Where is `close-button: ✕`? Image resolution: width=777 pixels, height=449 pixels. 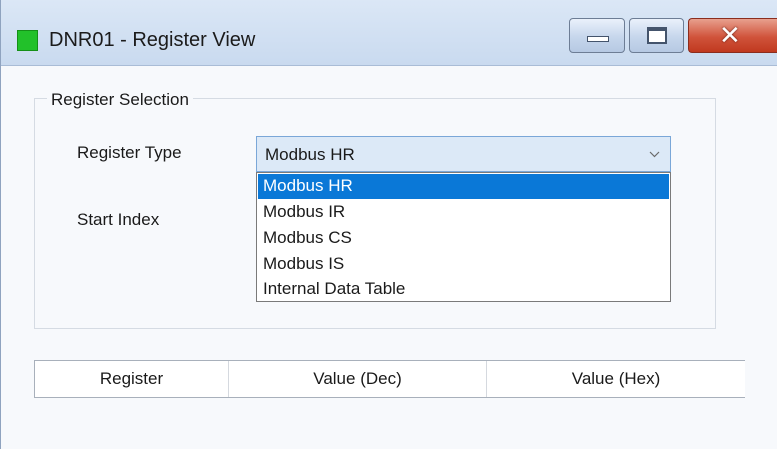
close-button: ✕ is located at coordinates (732, 35).